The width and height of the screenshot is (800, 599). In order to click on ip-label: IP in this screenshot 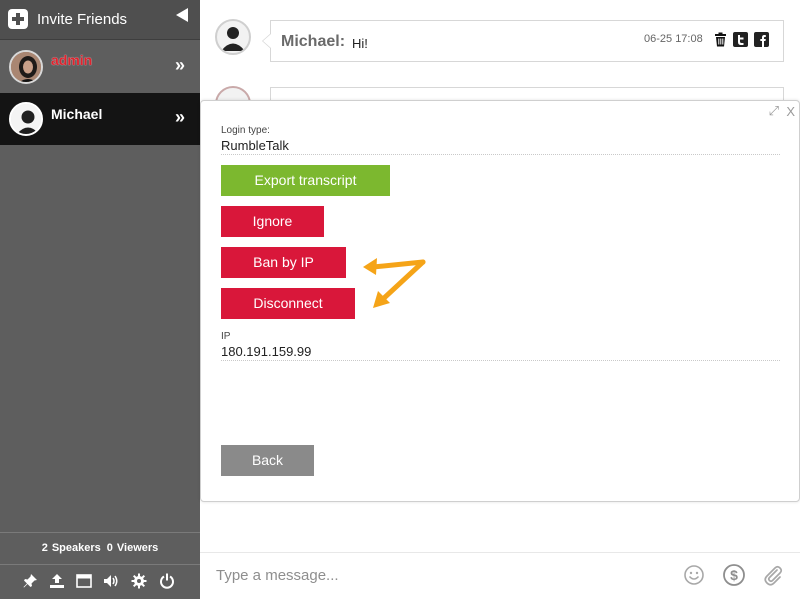, I will do `click(226, 336)`.